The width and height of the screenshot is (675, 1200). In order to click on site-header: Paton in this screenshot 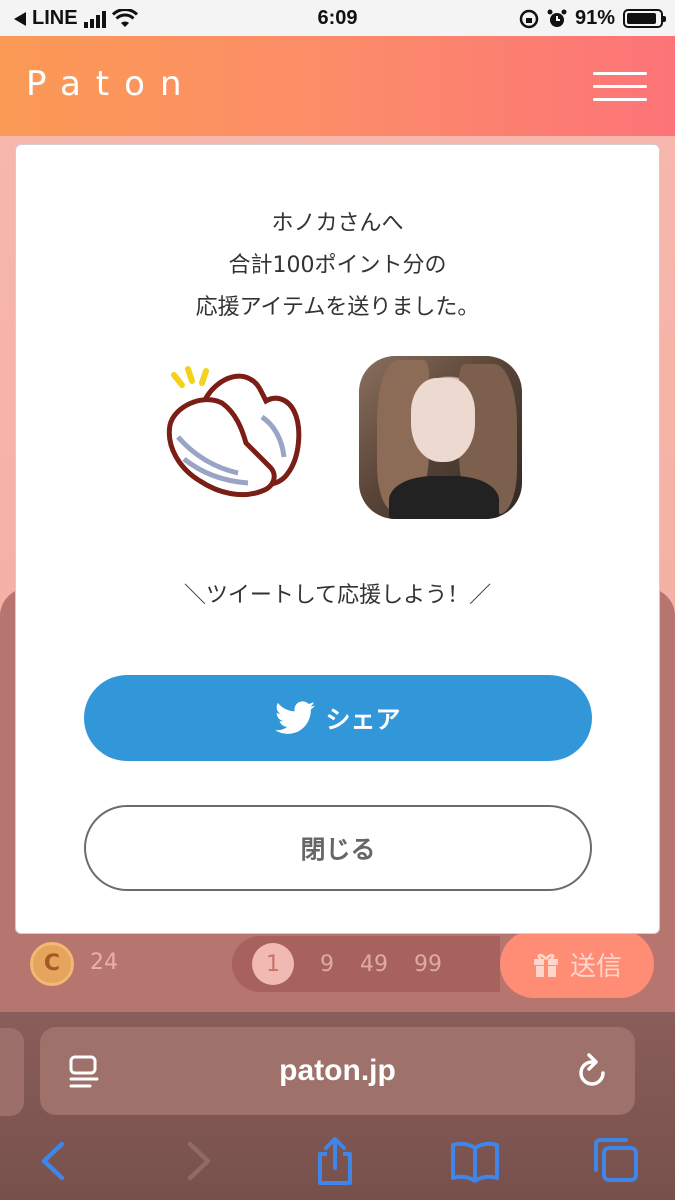, I will do `click(337, 86)`.